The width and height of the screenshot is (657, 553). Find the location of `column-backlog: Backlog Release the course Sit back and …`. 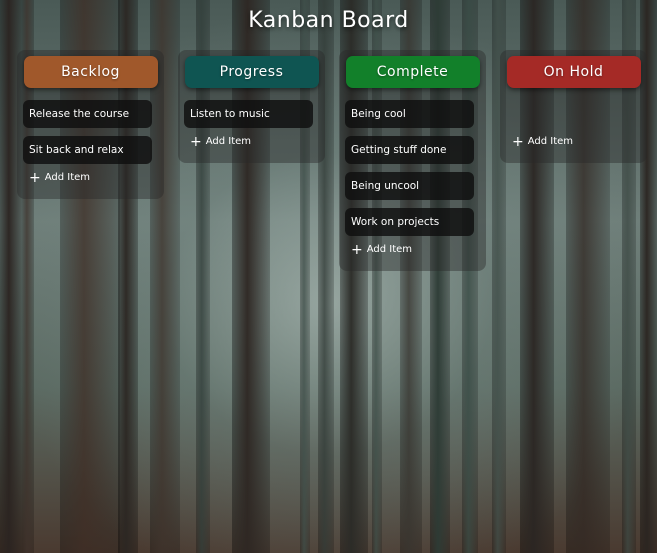

column-backlog: Backlog Release the course Sit back and … is located at coordinates (90, 124).